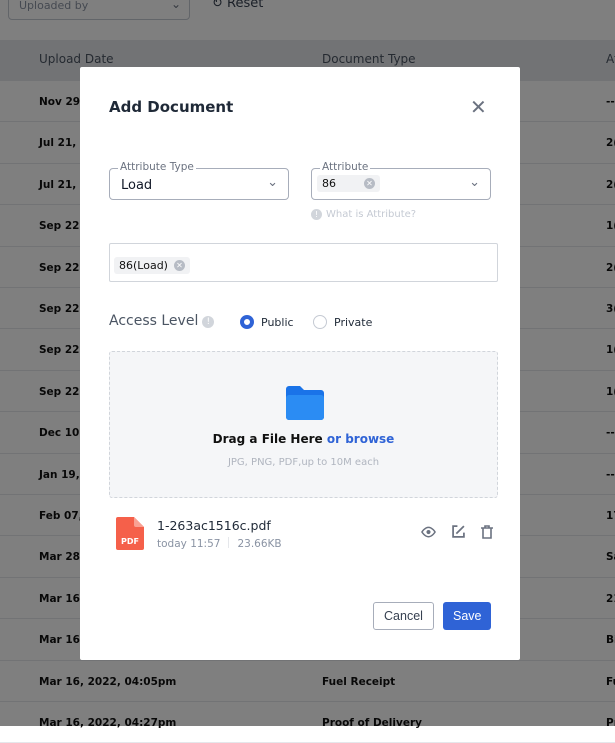  I want to click on attribute-tag-label: 86(Load), so click(143, 265).